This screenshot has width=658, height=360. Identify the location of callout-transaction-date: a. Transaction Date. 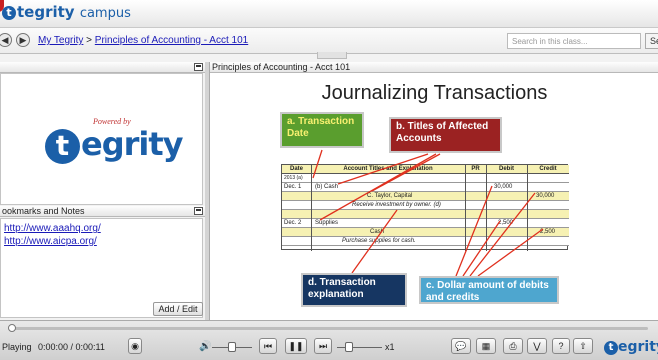
(322, 130).